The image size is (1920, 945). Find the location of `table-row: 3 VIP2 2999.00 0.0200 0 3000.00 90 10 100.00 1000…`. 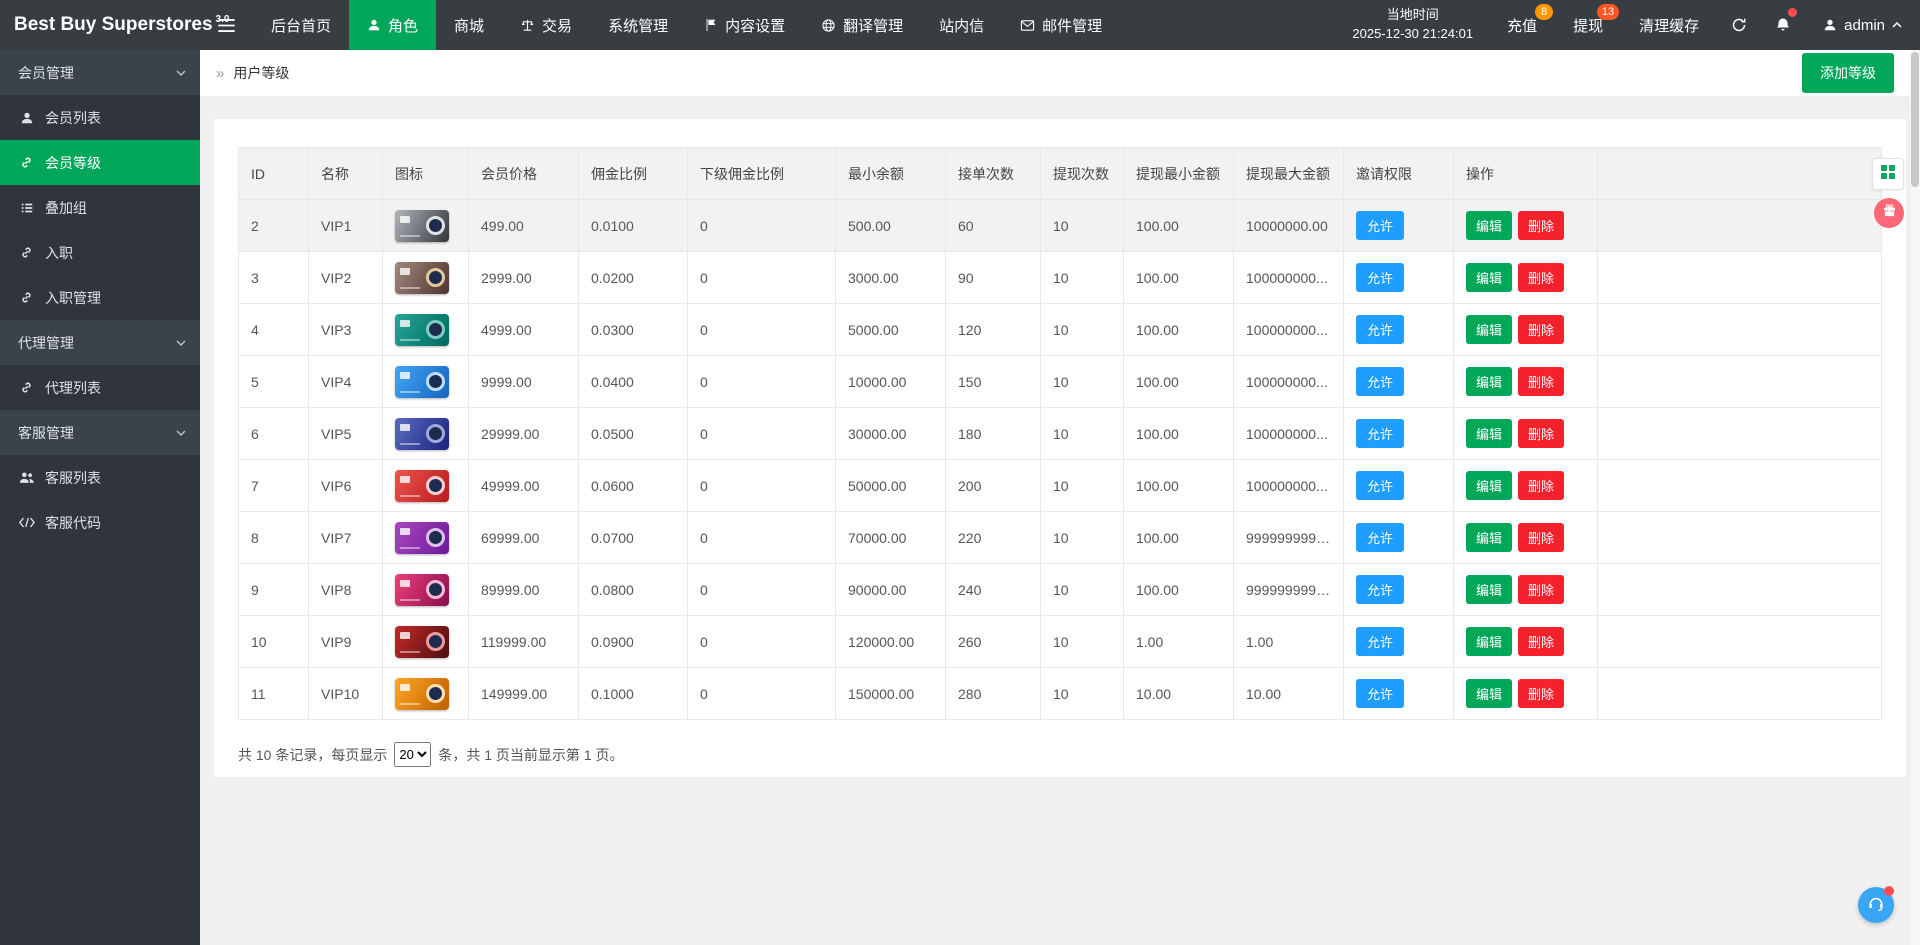

table-row: 3 VIP2 2999.00 0.0200 0 3000.00 90 10 100.00 1000… is located at coordinates (1060, 277).